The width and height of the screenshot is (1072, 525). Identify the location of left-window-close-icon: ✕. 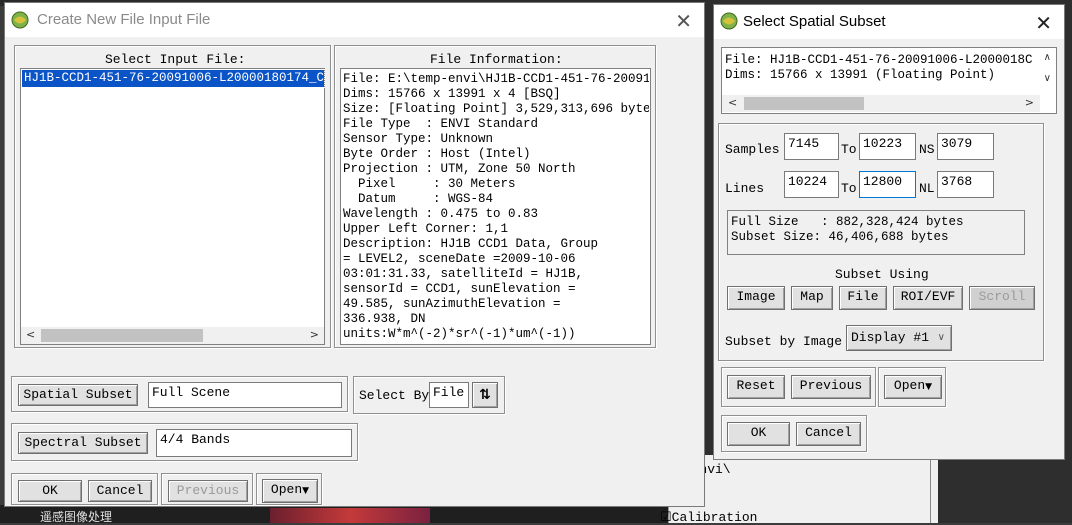
(683, 21).